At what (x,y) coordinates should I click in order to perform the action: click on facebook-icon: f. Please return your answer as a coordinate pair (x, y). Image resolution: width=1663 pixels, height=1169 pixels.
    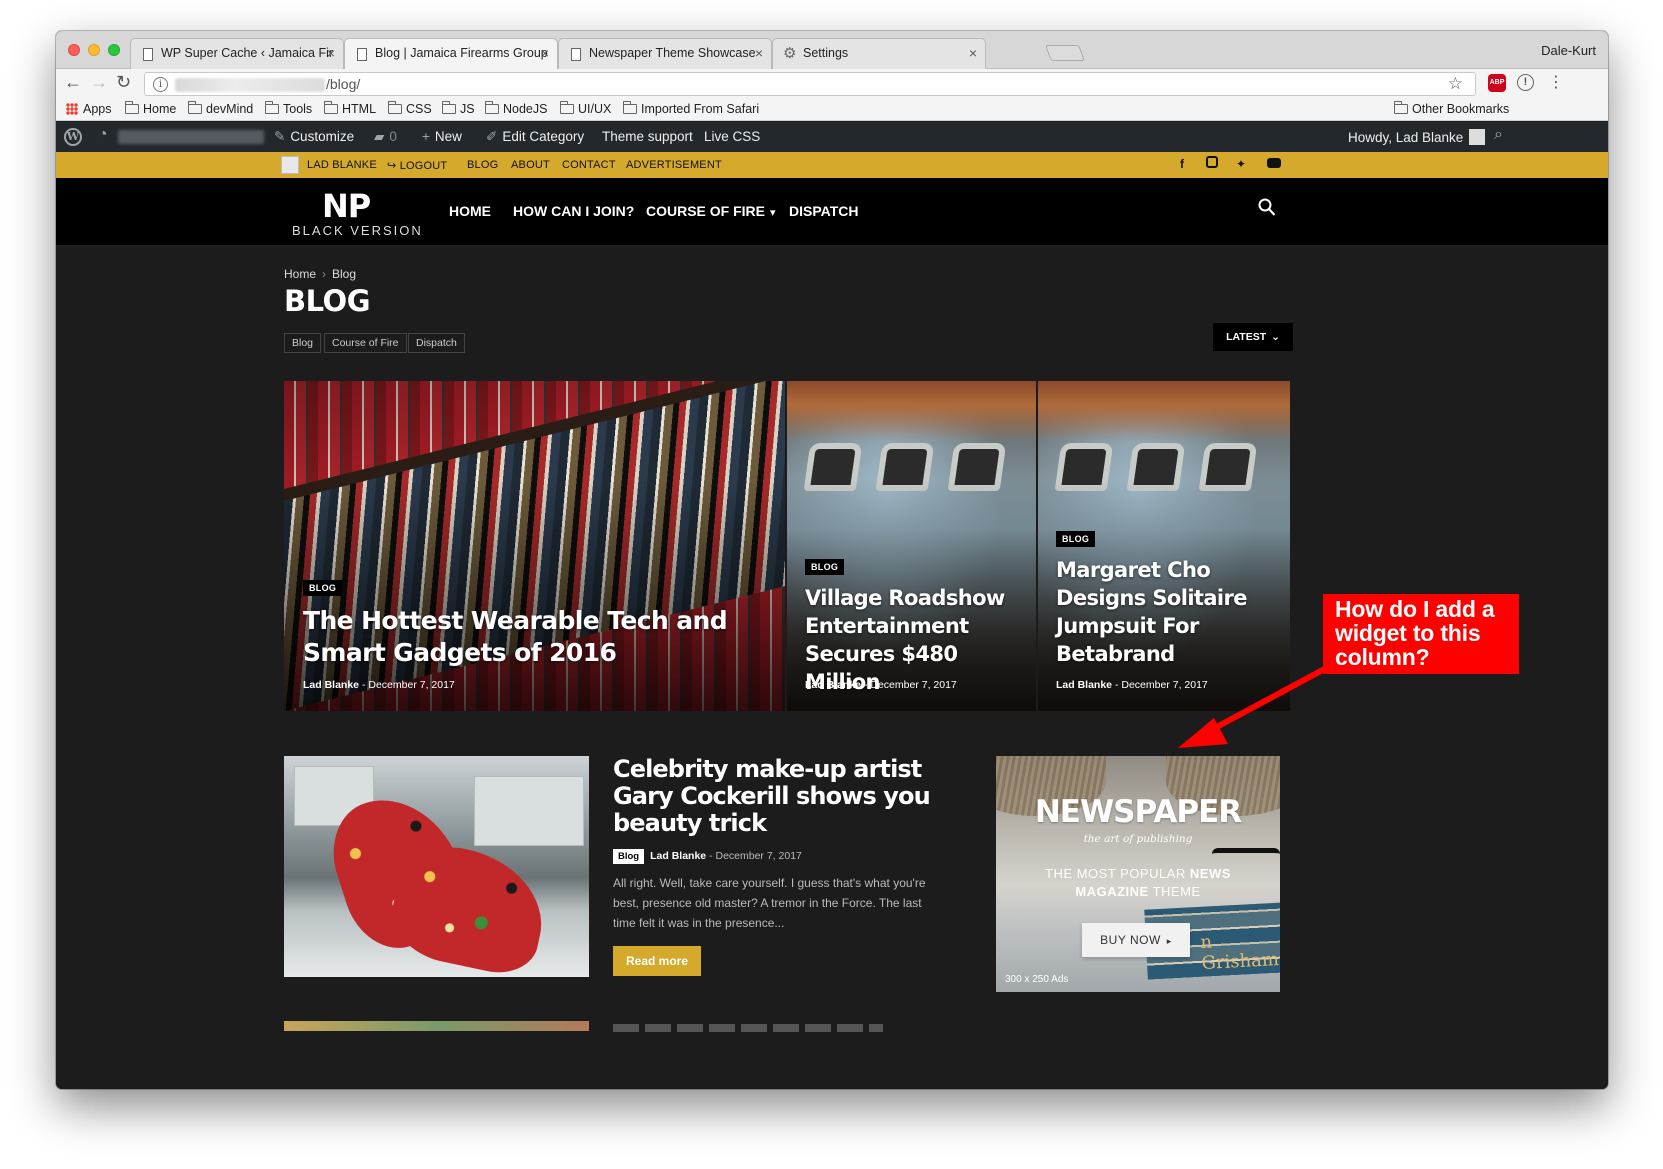
    Looking at the image, I should click on (1182, 164).